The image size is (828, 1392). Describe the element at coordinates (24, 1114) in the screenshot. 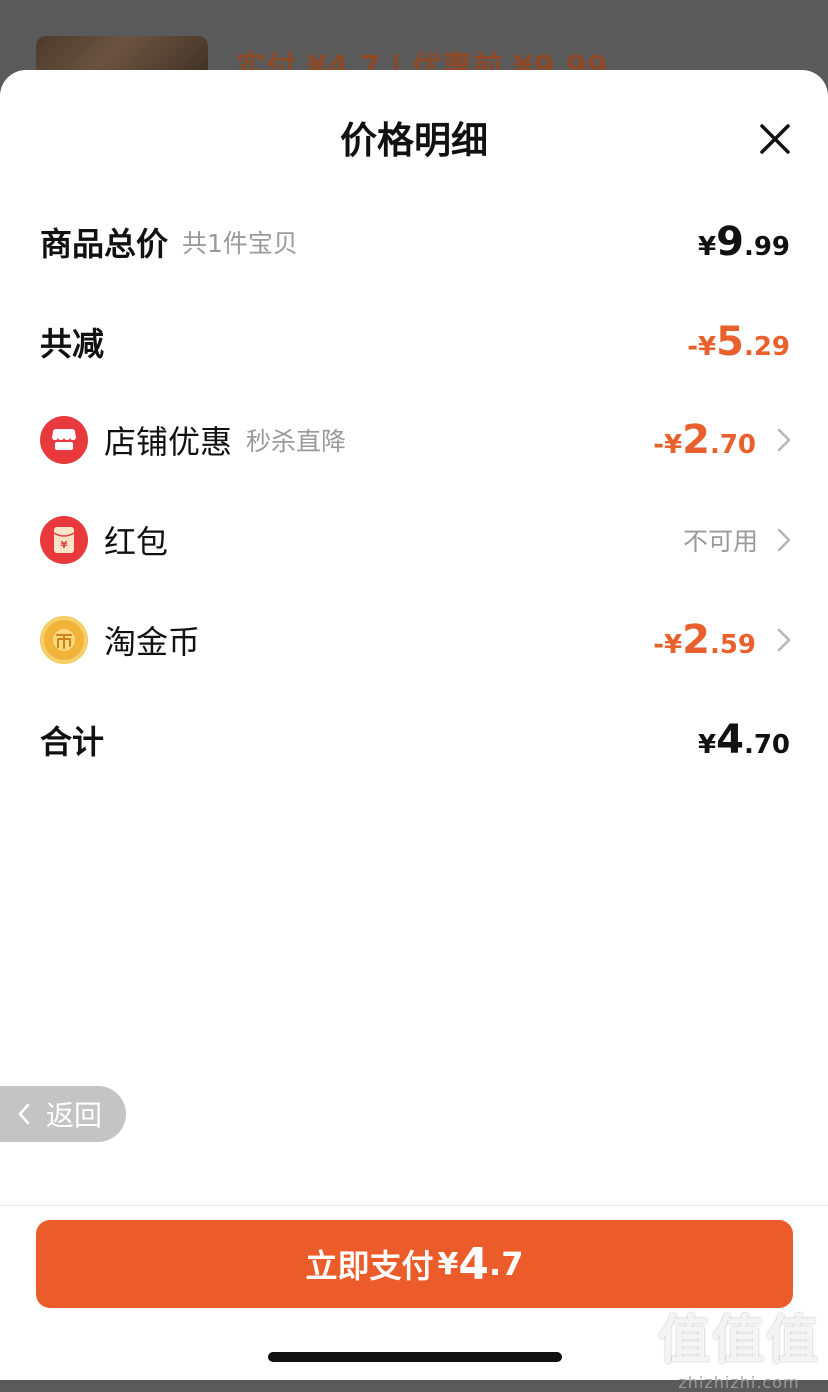

I see `chevron-left-icon` at that location.